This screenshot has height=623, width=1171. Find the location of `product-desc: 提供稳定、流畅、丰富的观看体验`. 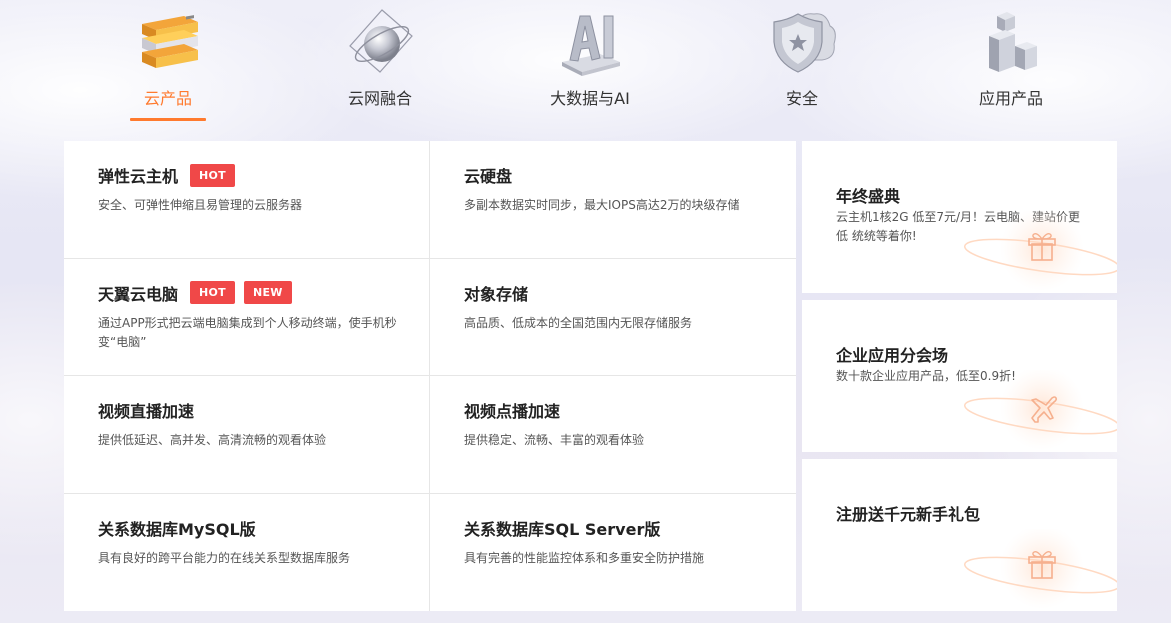

product-desc: 提供稳定、流畅、丰富的观看体验 is located at coordinates (554, 440).